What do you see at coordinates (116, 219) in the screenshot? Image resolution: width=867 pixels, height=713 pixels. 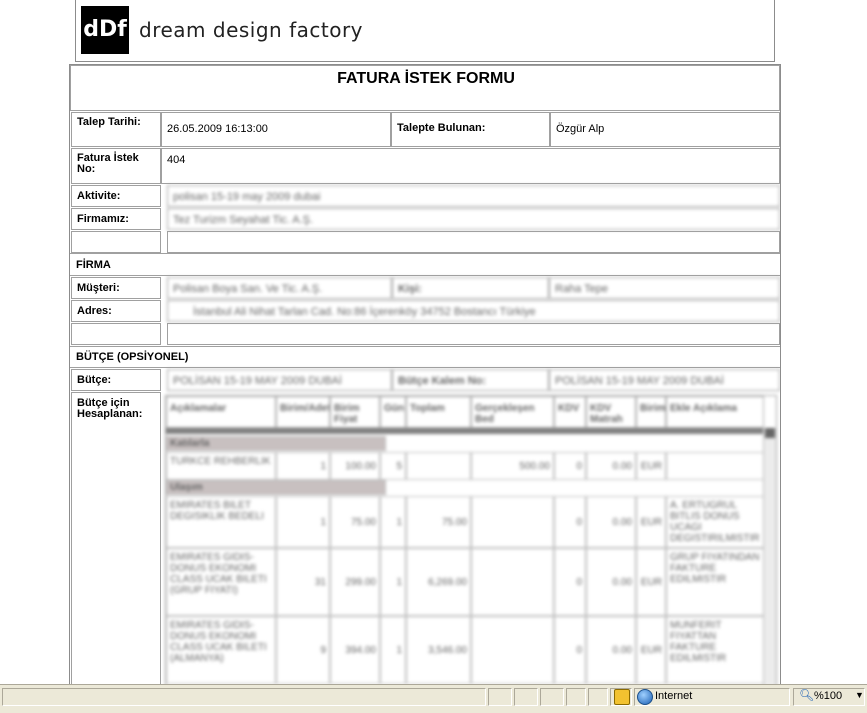 I see `firmamiz-label: Firmamız:` at bounding box center [116, 219].